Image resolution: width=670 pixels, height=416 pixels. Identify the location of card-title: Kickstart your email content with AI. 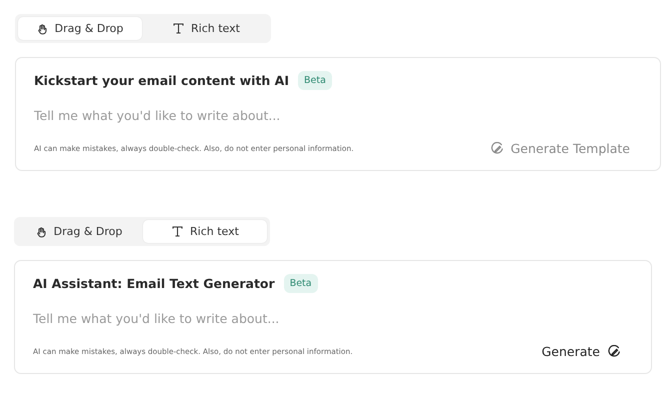
(162, 80).